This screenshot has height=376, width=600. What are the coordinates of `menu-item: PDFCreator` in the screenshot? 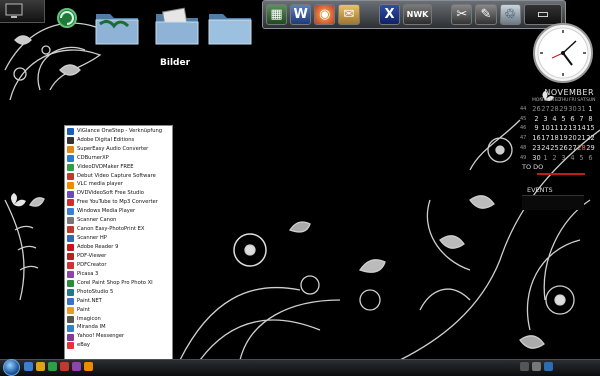 It's located at (118, 265).